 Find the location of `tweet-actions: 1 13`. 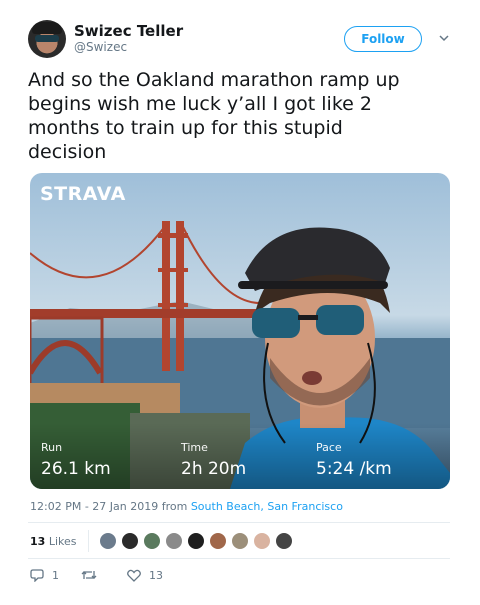

tweet-actions: 1 13 is located at coordinates (107, 575).